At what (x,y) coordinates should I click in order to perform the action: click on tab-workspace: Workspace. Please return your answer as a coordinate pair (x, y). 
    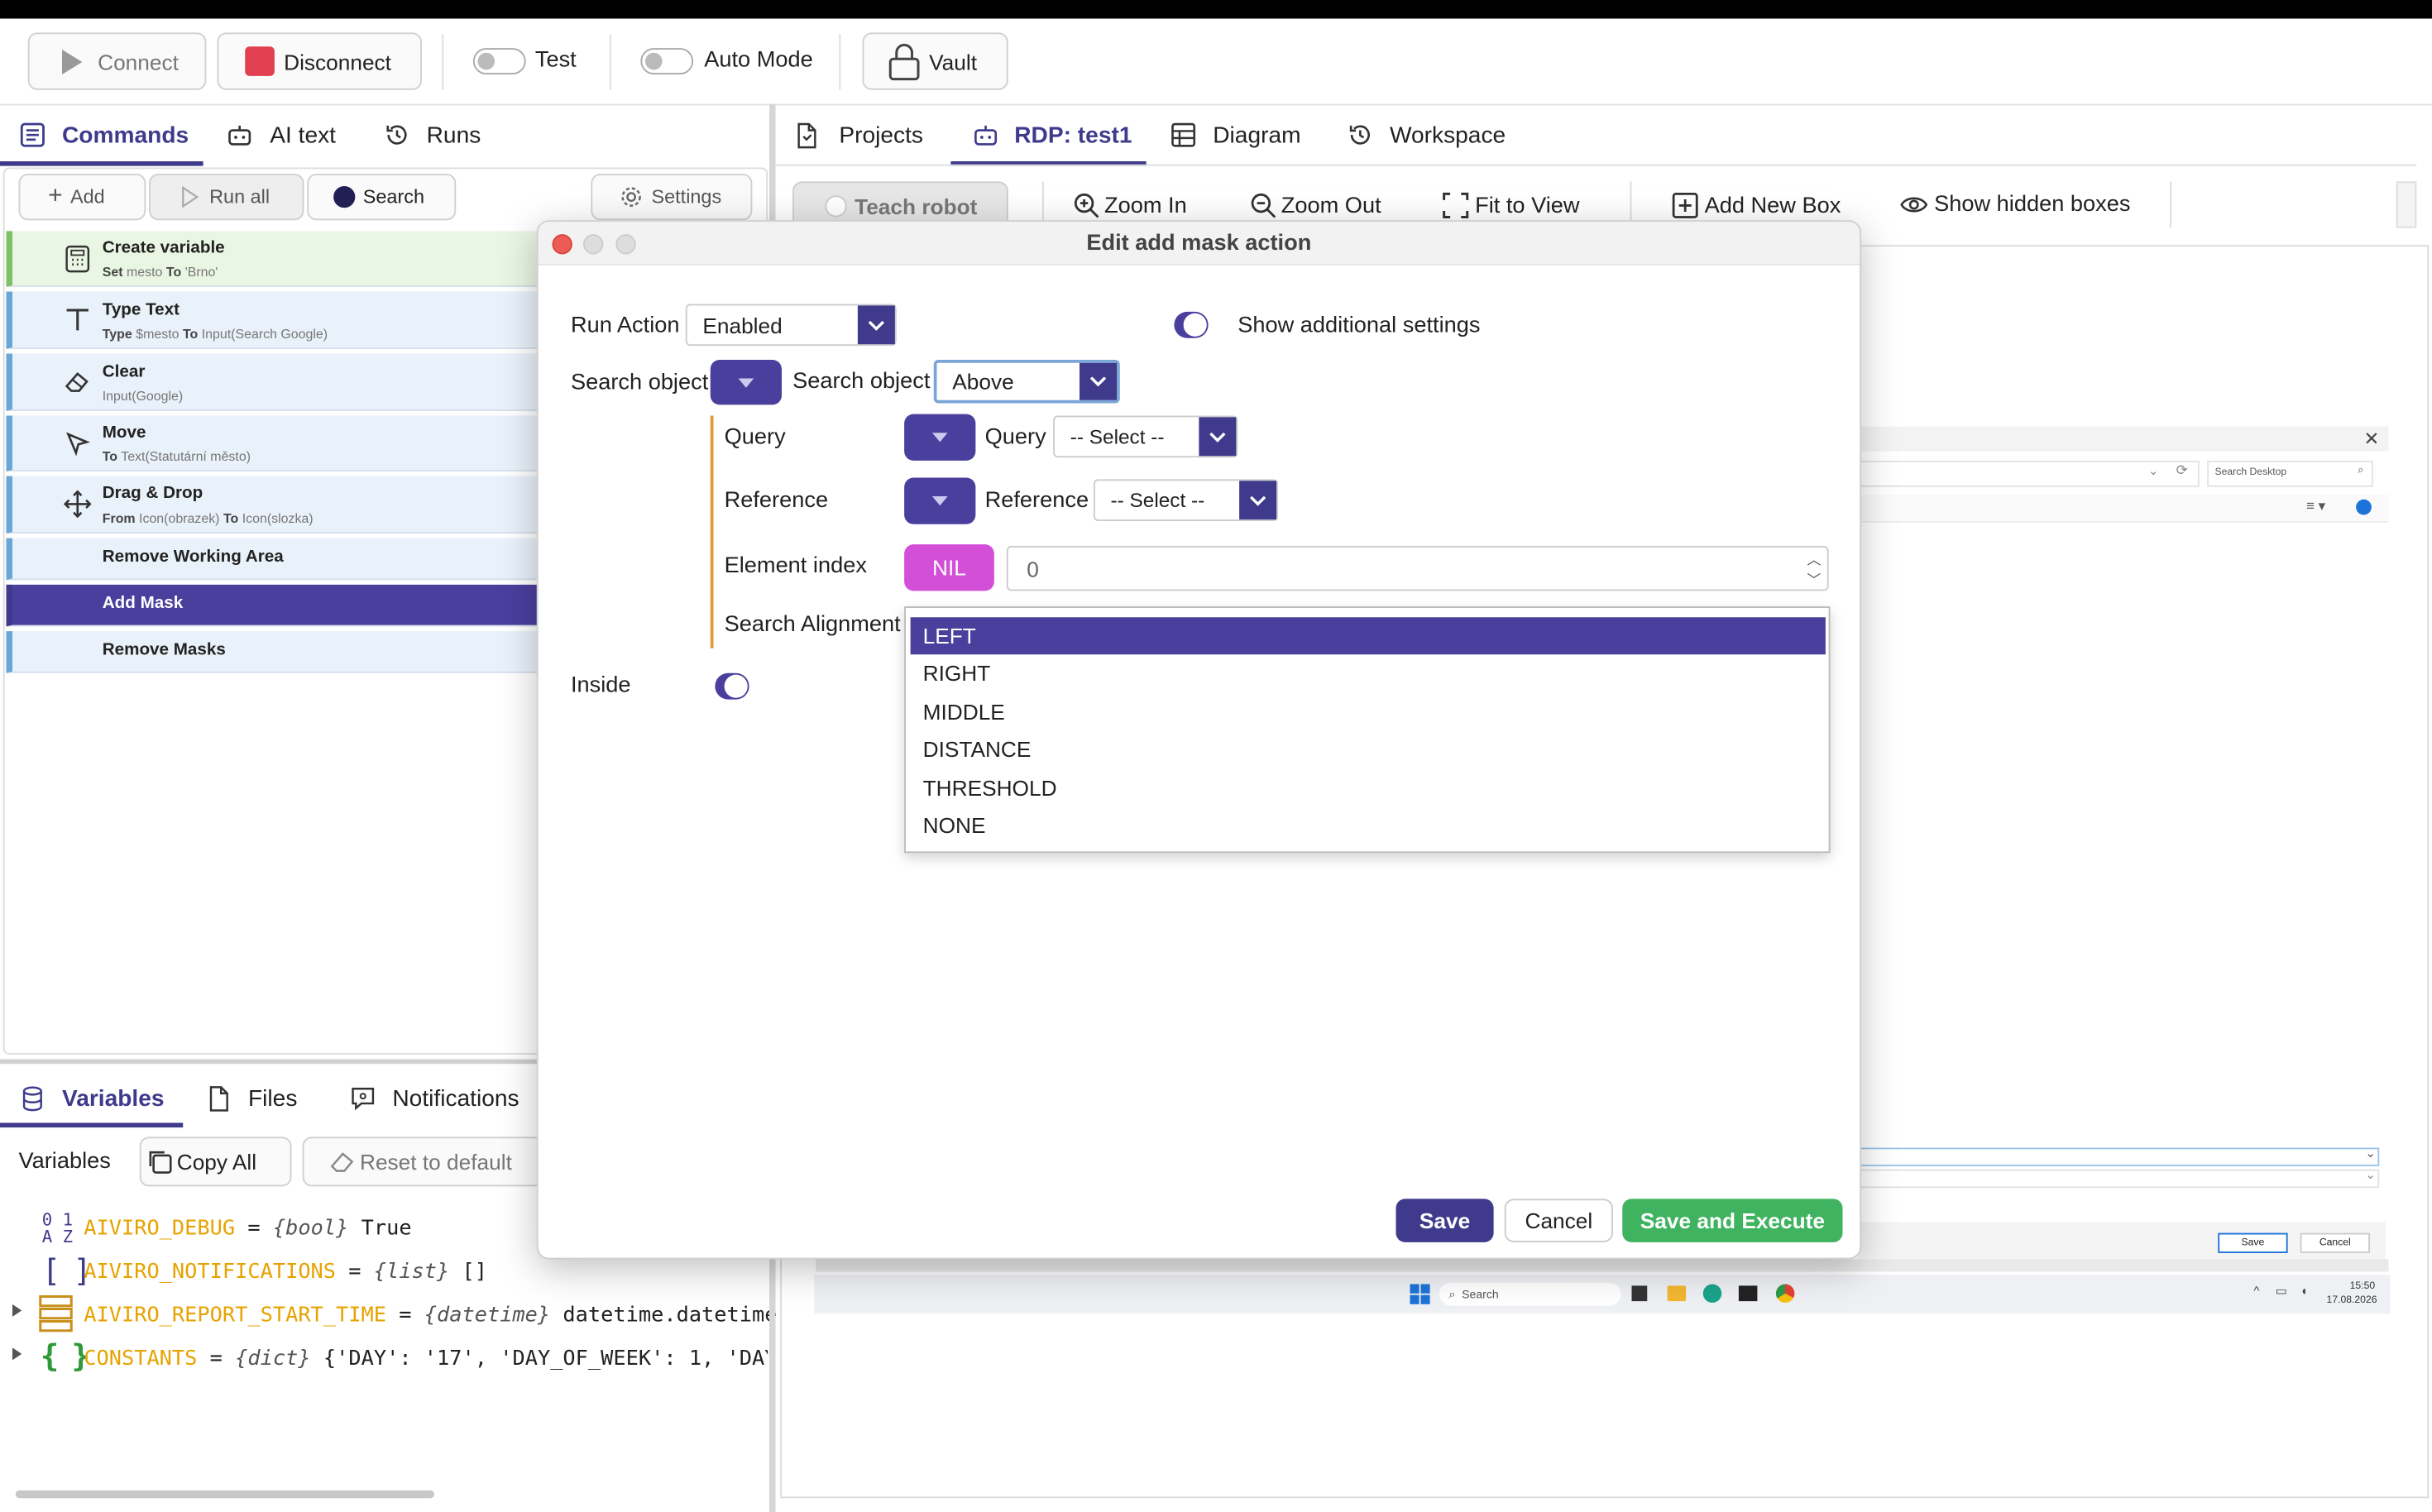
    Looking at the image, I should click on (1427, 135).